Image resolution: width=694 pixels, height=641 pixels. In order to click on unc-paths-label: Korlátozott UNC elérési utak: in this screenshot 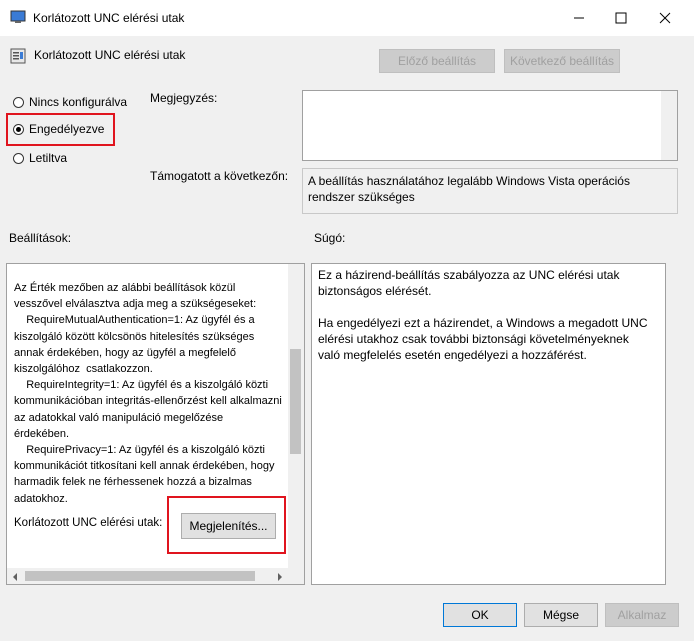, I will do `click(88, 523)`.